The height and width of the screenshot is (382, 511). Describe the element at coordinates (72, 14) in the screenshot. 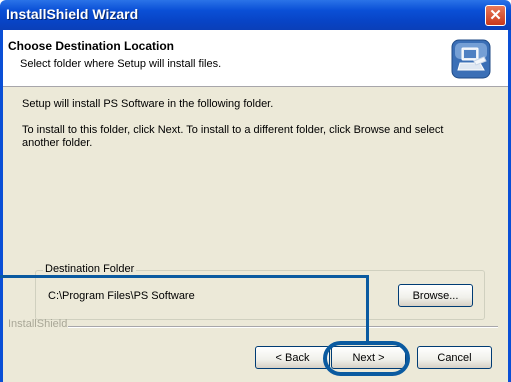

I see `window-title: InstallShield Wizard` at that location.